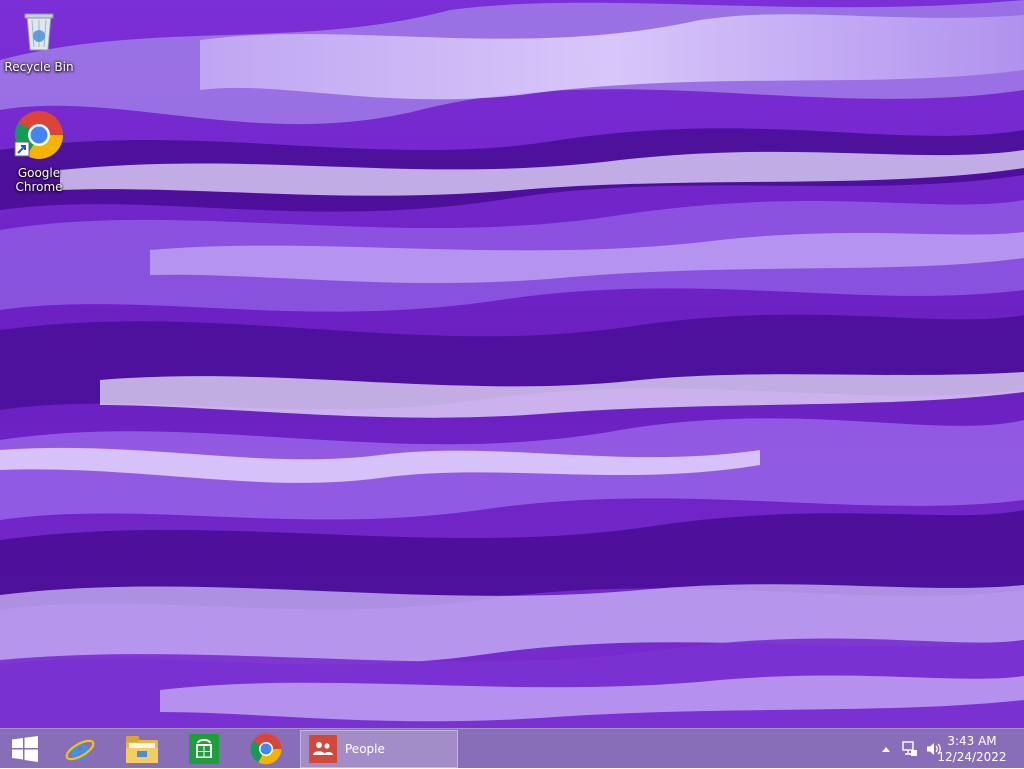 Image resolution: width=1024 pixels, height=769 pixels. I want to click on system-tray: 3:43 AM 12/24/2022, so click(944, 749).